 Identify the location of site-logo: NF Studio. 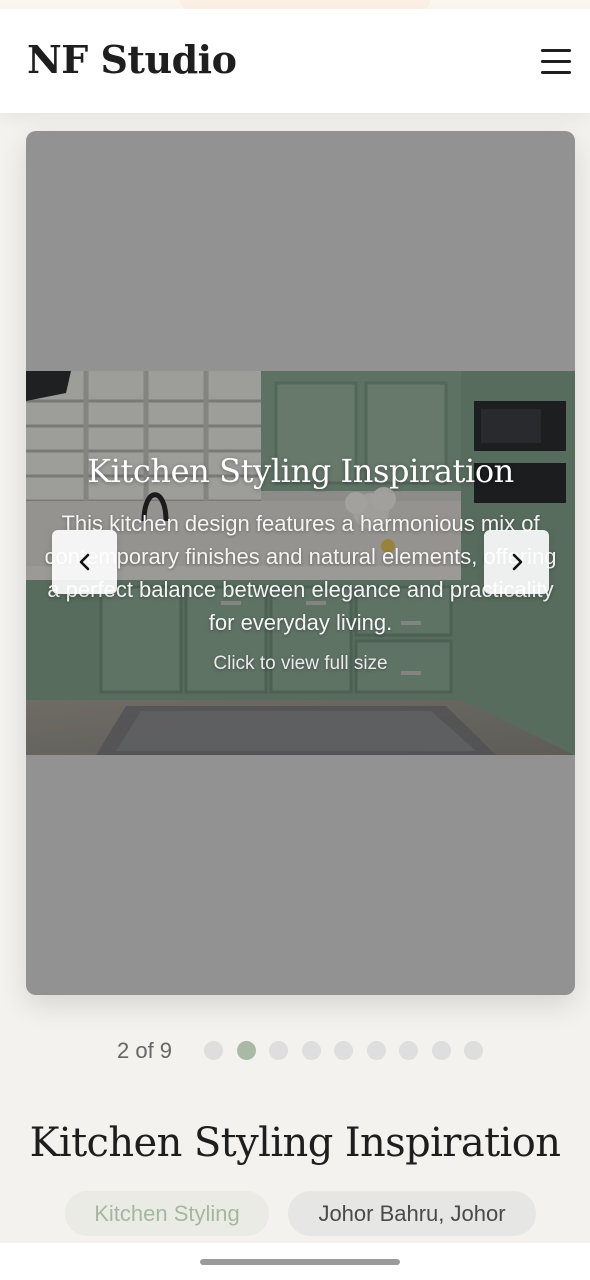
(132, 59).